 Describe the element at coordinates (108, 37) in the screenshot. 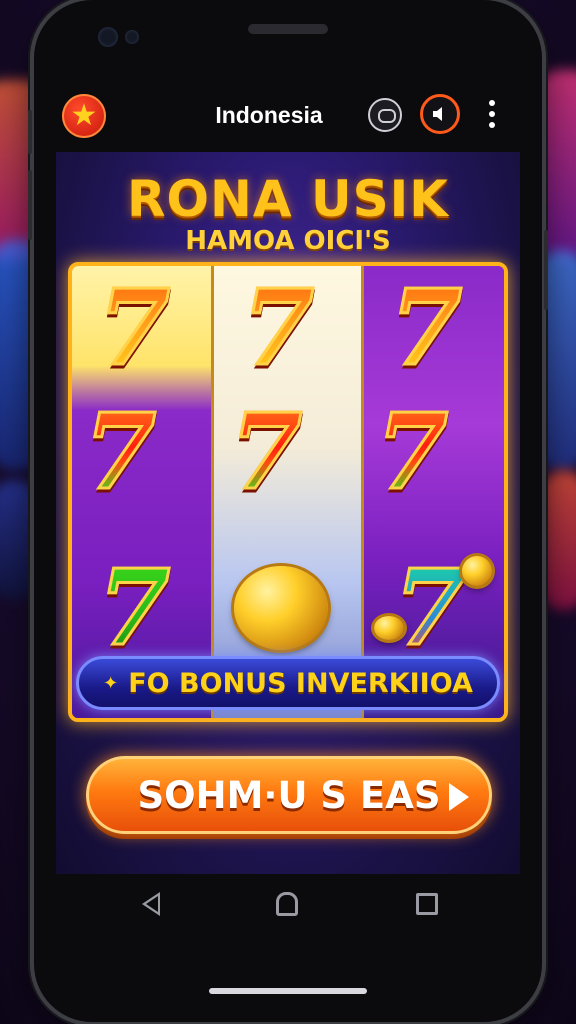

I see `front-camera` at that location.